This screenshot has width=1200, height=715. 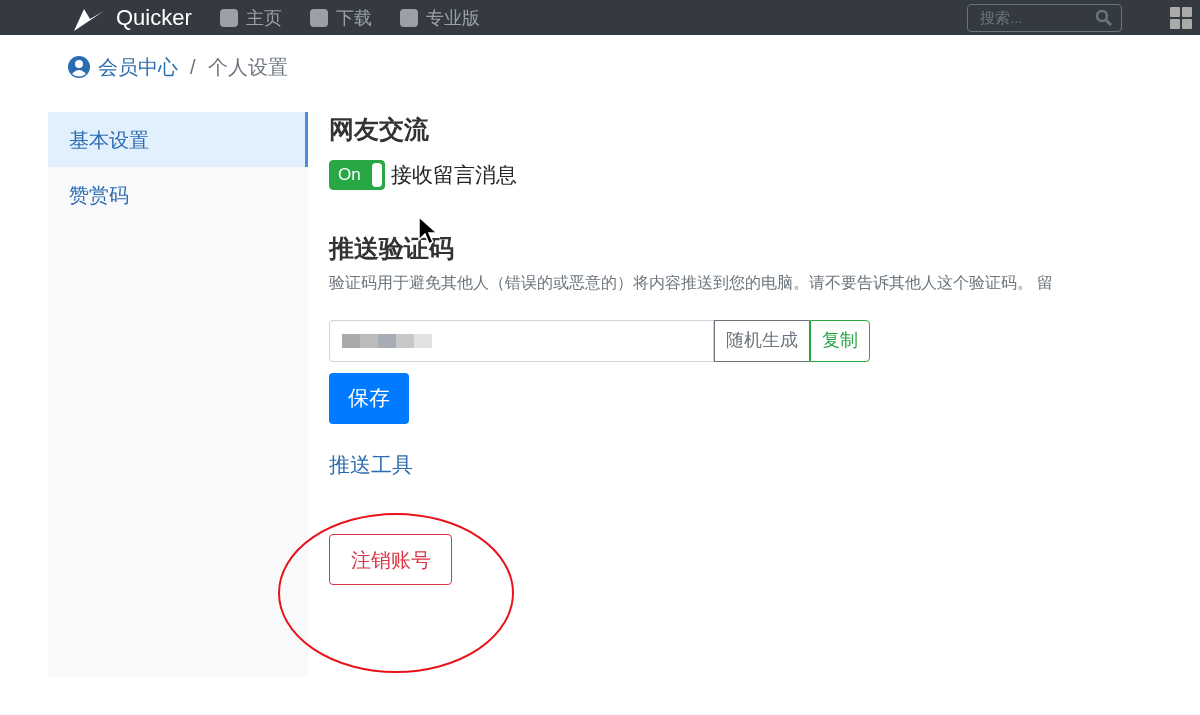 What do you see at coordinates (1104, 17) in the screenshot?
I see `search-icon` at bounding box center [1104, 17].